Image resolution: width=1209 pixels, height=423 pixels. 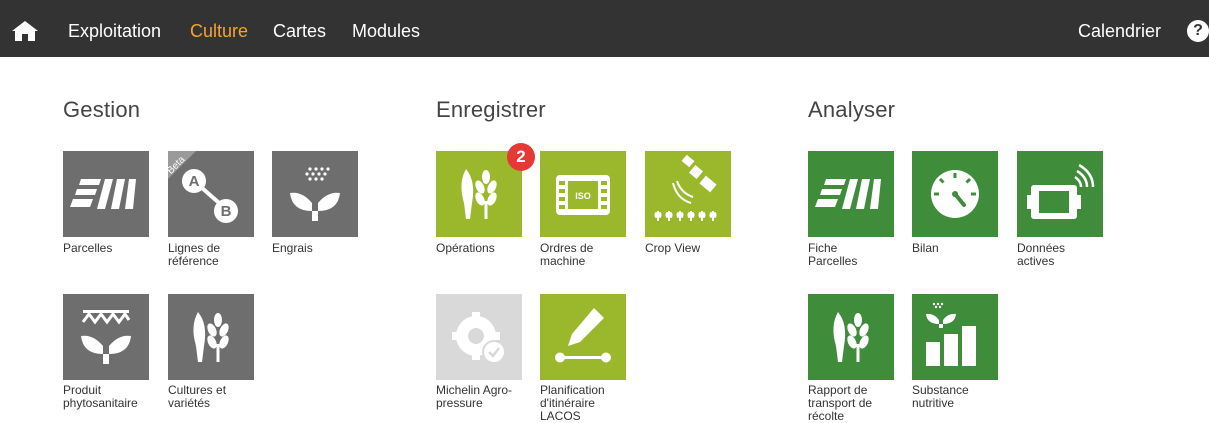 What do you see at coordinates (826, 416) in the screenshot?
I see `label-line: récolte` at bounding box center [826, 416].